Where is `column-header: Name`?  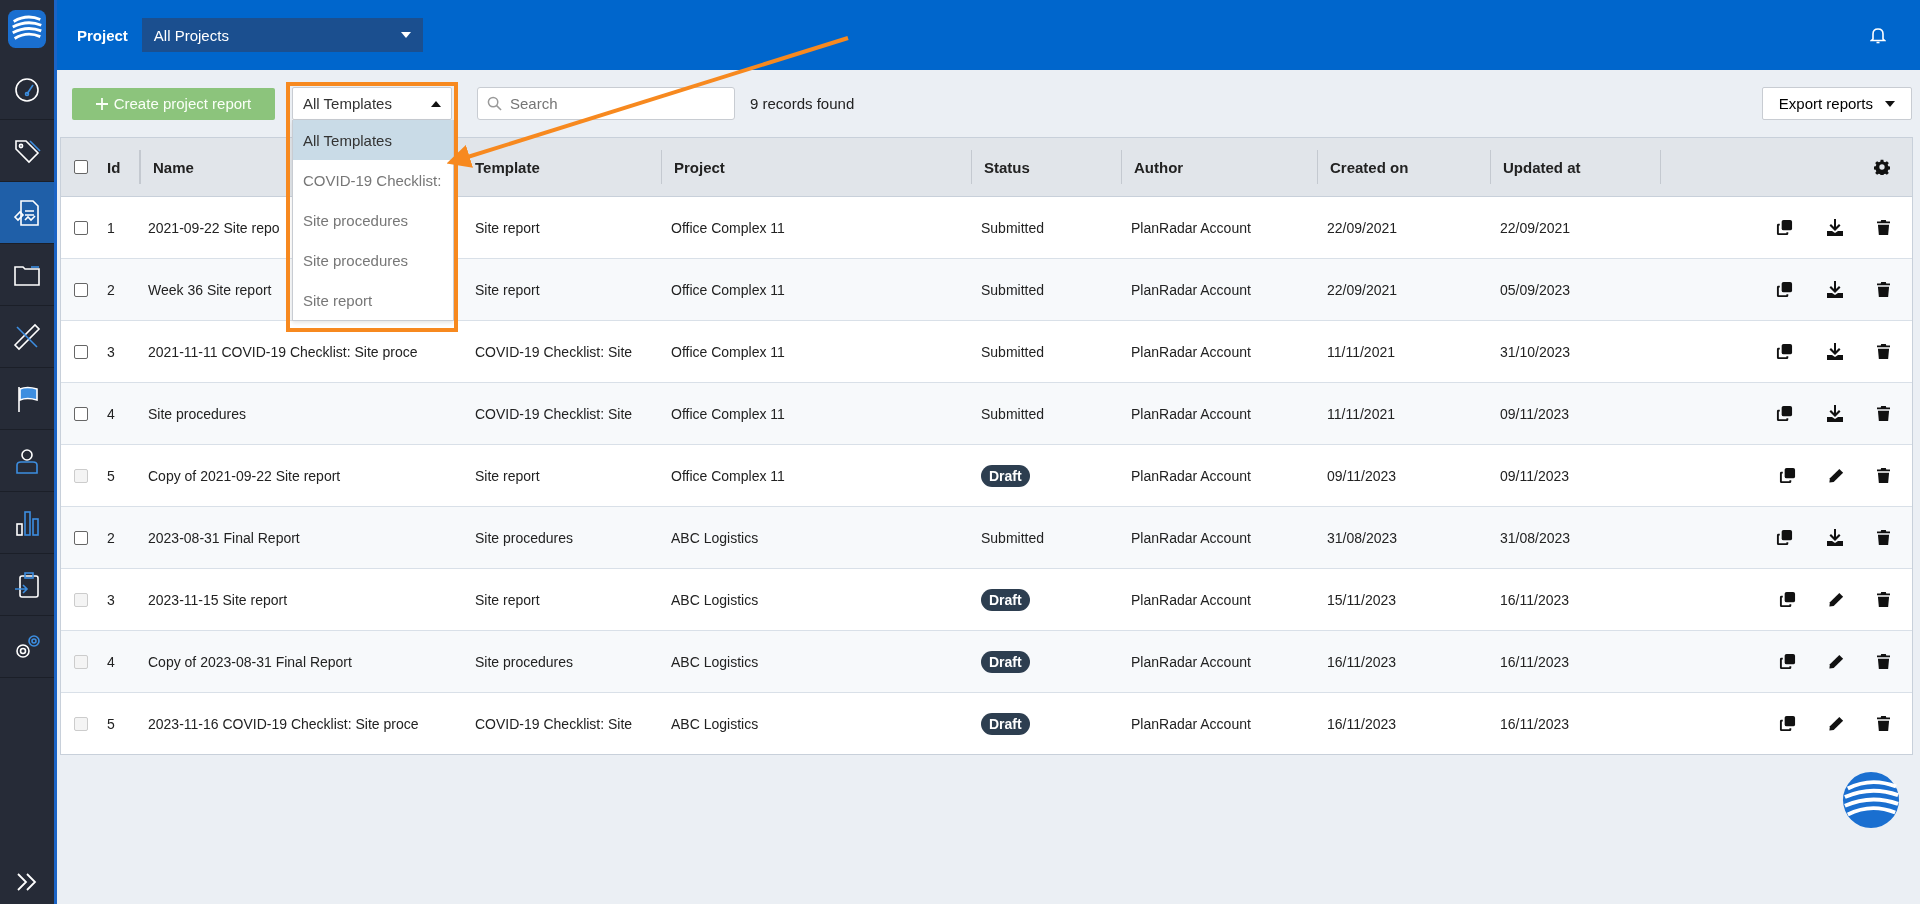
column-header: Name is located at coordinates (173, 167).